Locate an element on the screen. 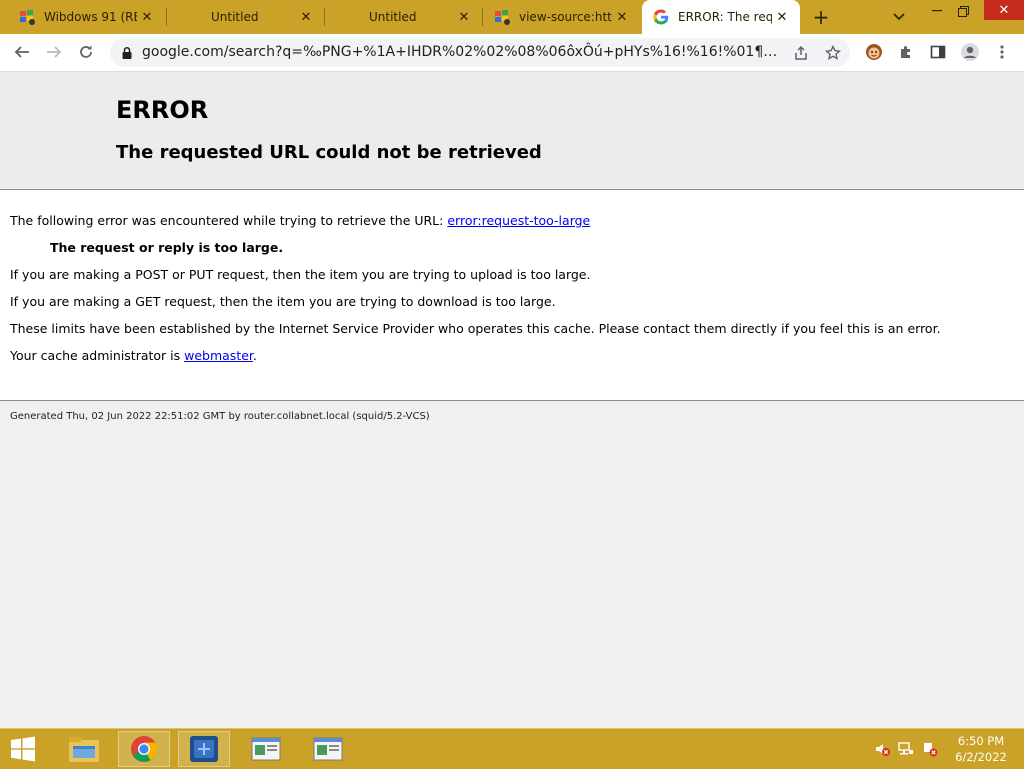  window-close-button: ✕ is located at coordinates (1004, 10).